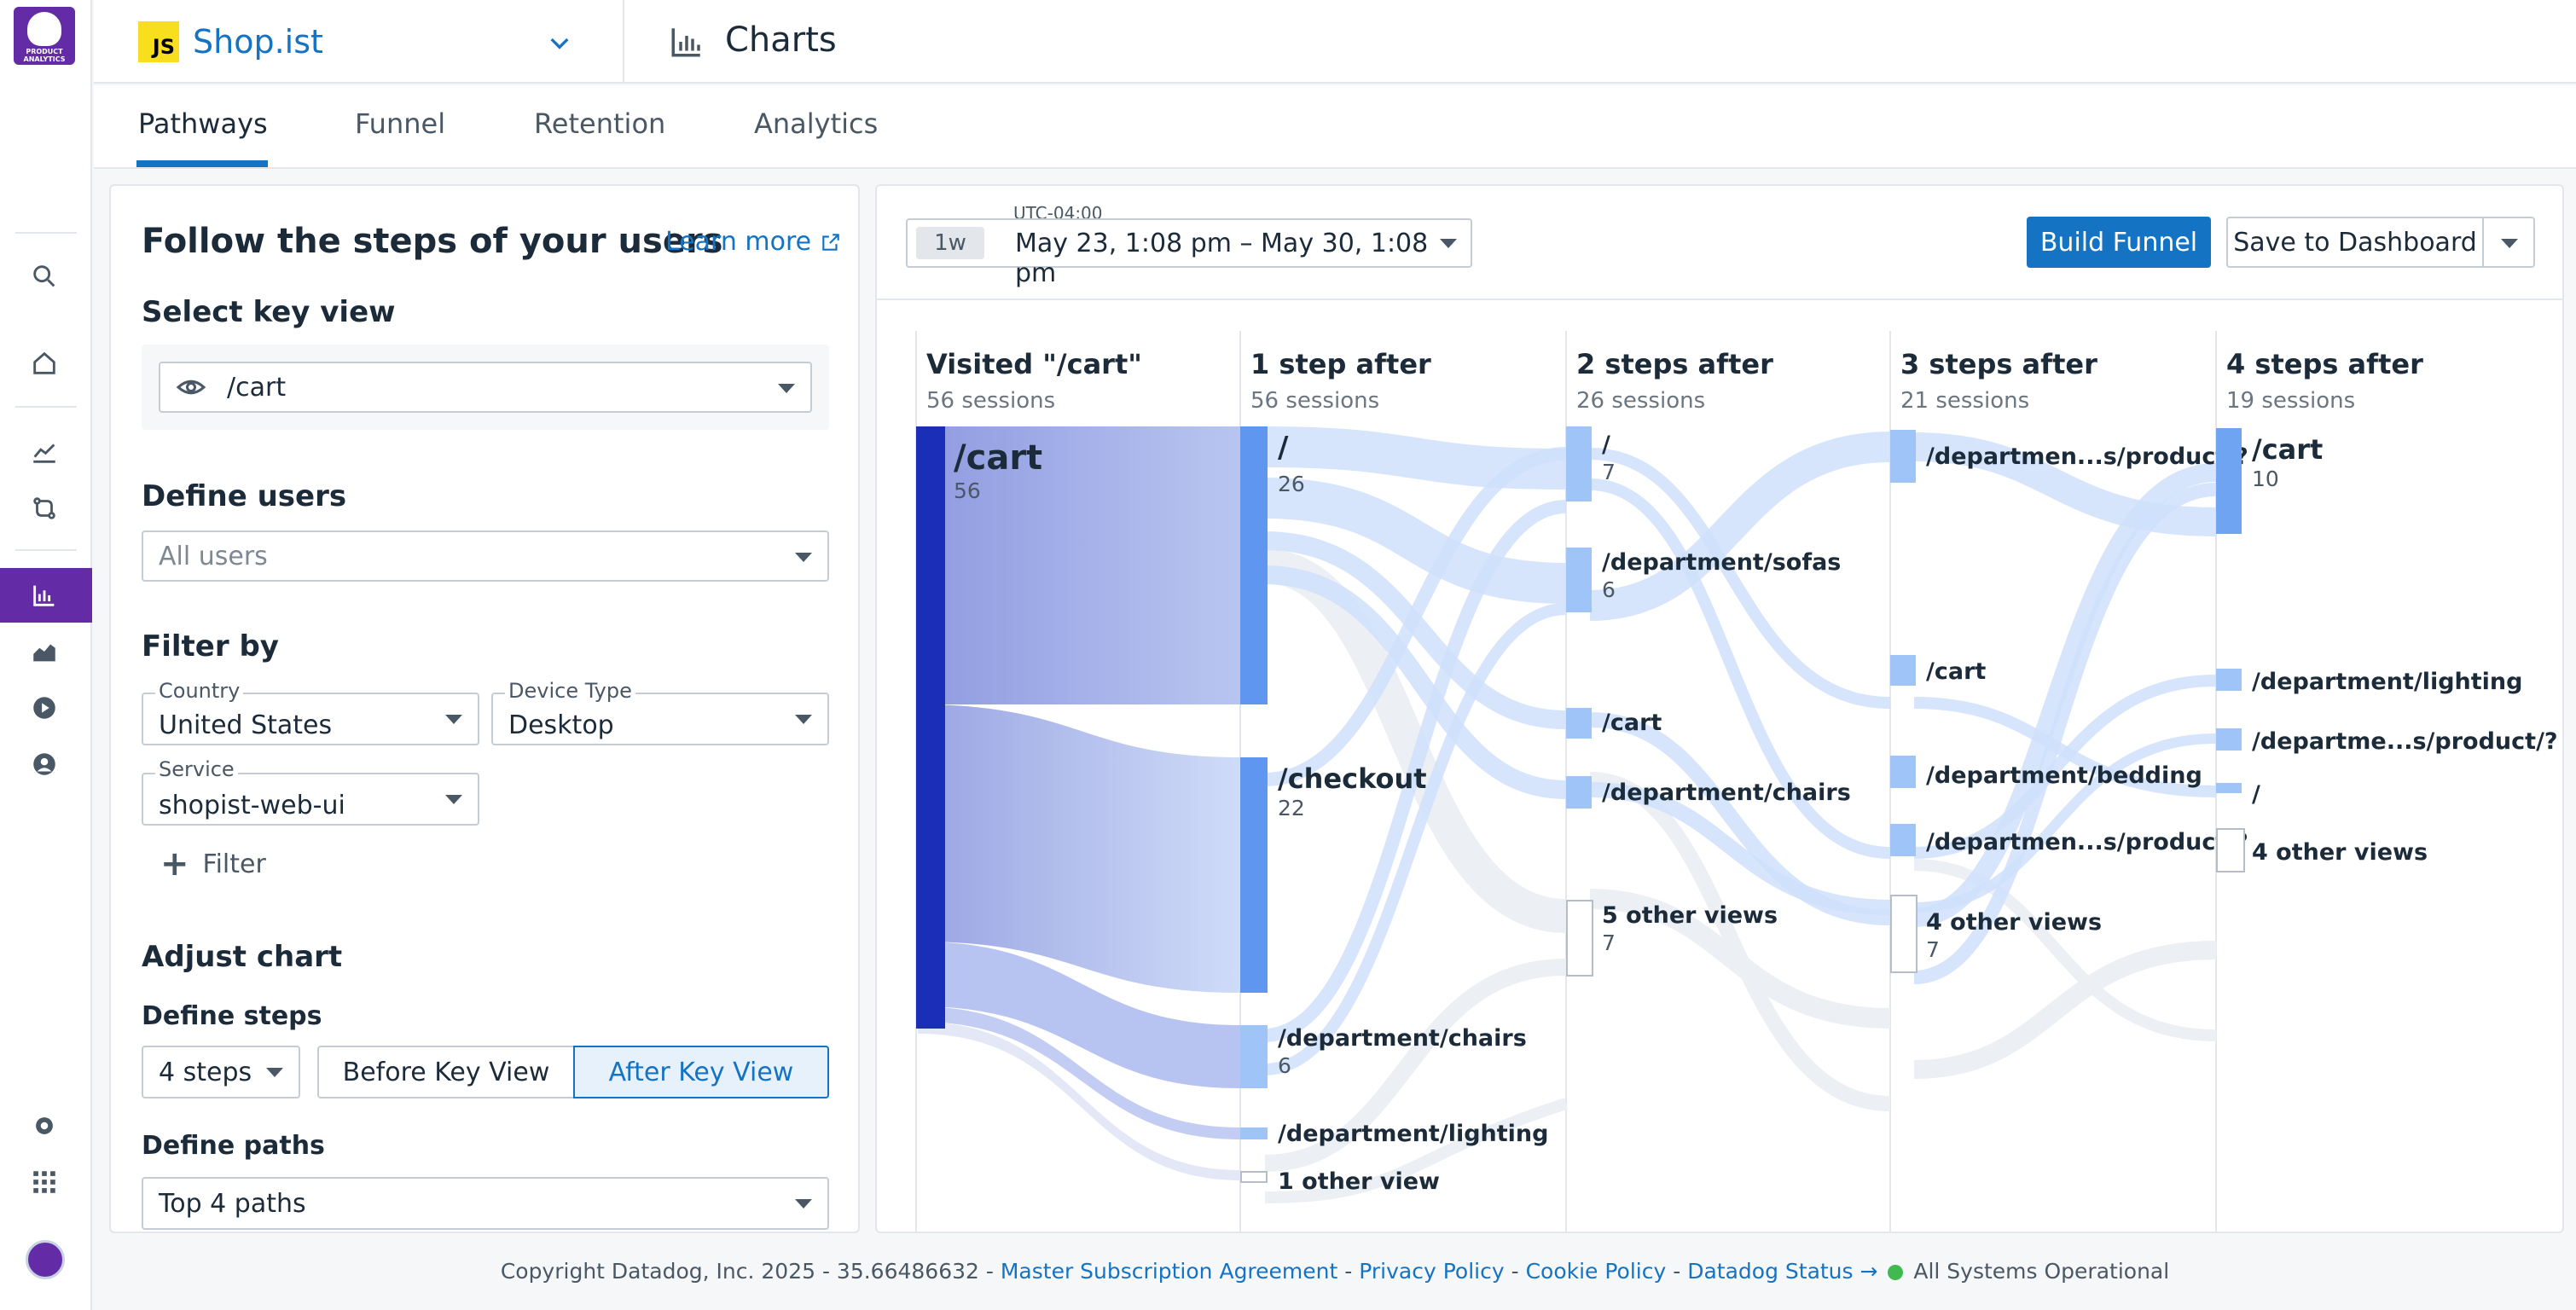 The height and width of the screenshot is (1310, 2576). Describe the element at coordinates (2322, 850) in the screenshot. I see `sankey-node-other-views: 4 other views` at that location.